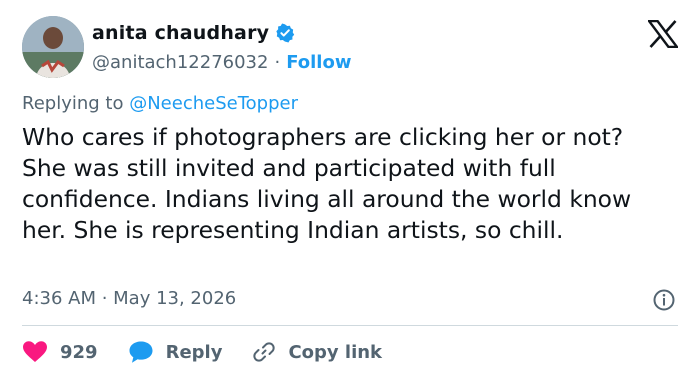 The width and height of the screenshot is (700, 379). I want to click on author-name: anita chaudhary, so click(180, 33).